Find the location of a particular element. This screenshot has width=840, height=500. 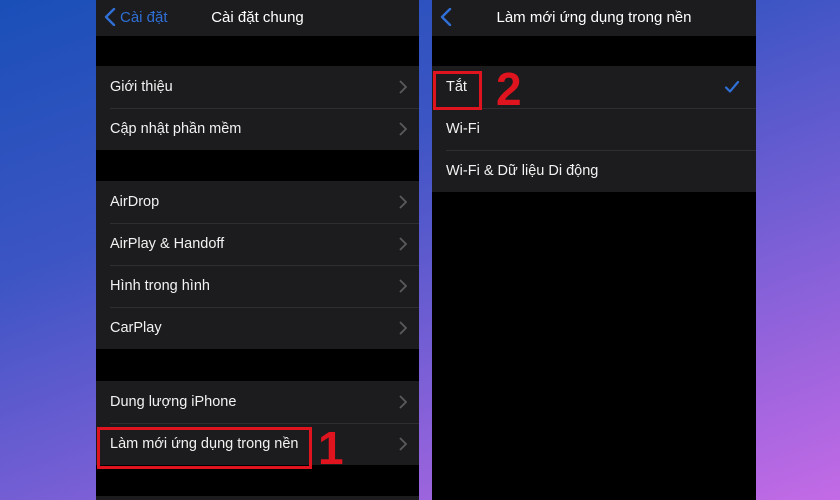

row-label: Giới thiệu is located at coordinates (141, 87).